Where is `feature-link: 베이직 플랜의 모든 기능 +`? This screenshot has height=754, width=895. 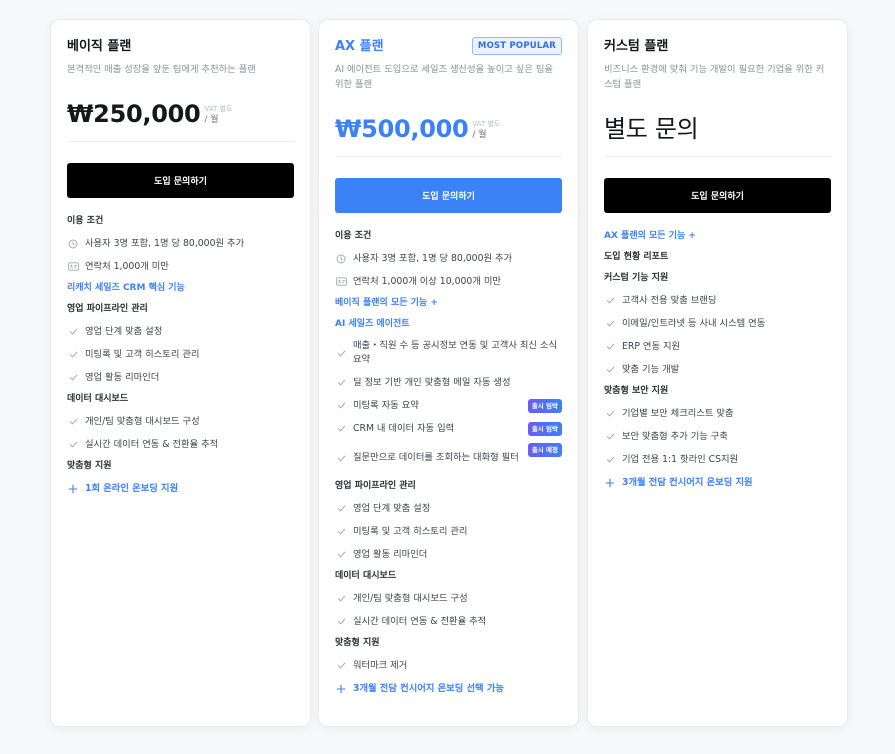 feature-link: 베이직 플랜의 모든 기능 + is located at coordinates (448, 303).